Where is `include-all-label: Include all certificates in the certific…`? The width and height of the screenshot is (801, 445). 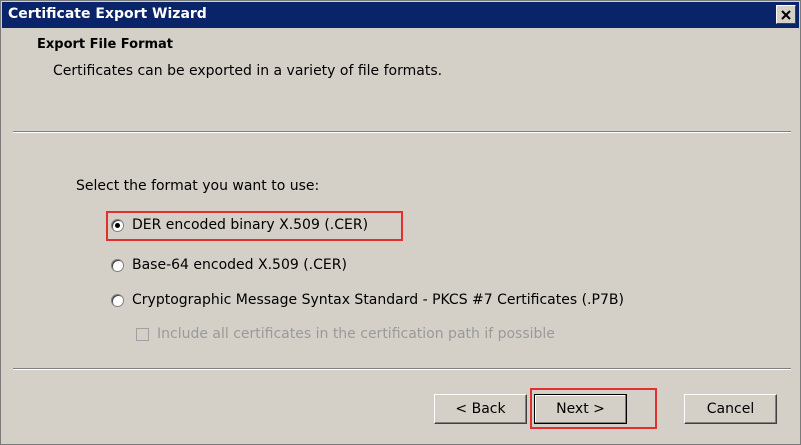 include-all-label: Include all certificates in the certific… is located at coordinates (356, 334).